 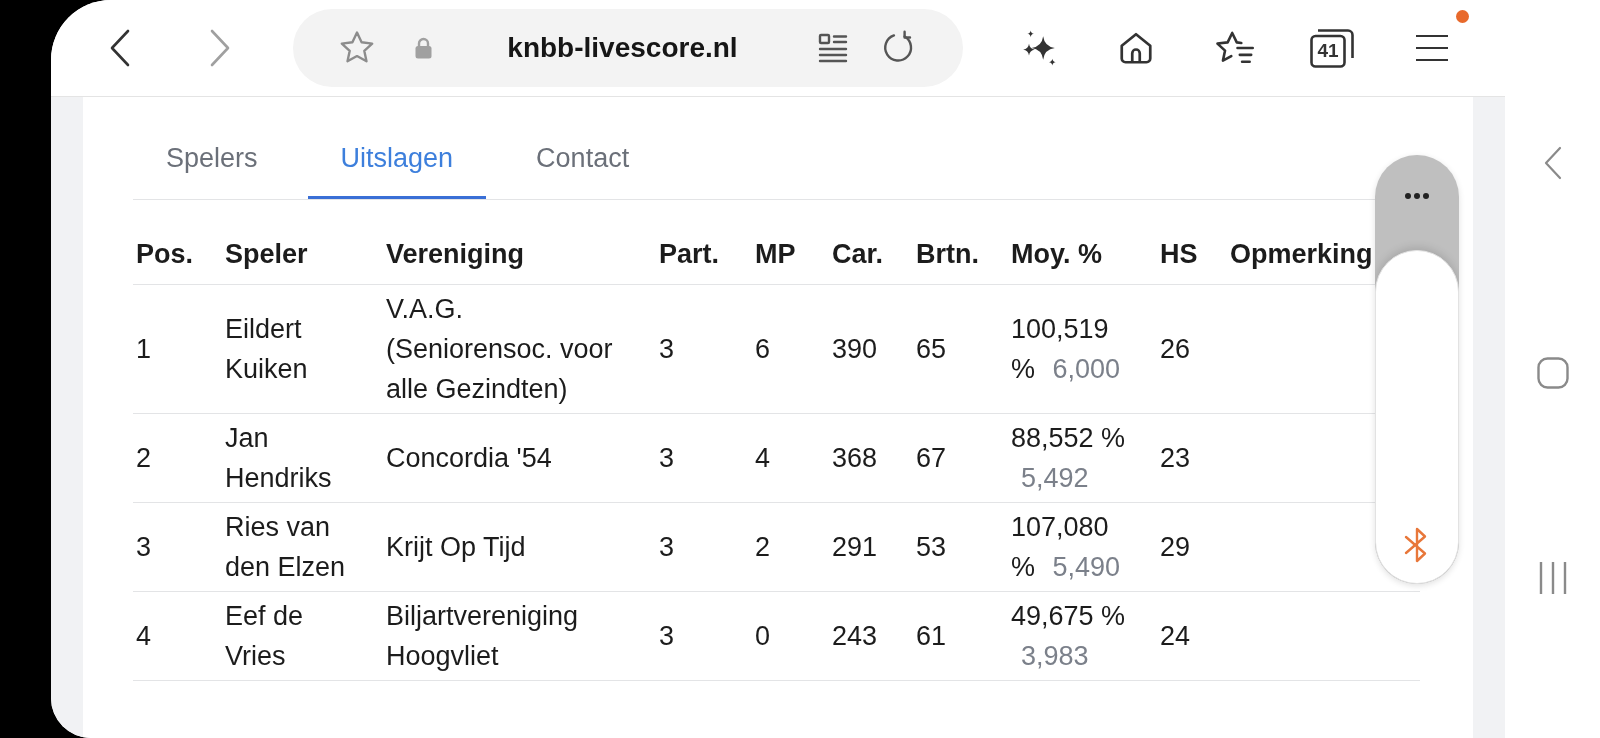 What do you see at coordinates (763, 636) in the screenshot?
I see `table-cell: 0` at bounding box center [763, 636].